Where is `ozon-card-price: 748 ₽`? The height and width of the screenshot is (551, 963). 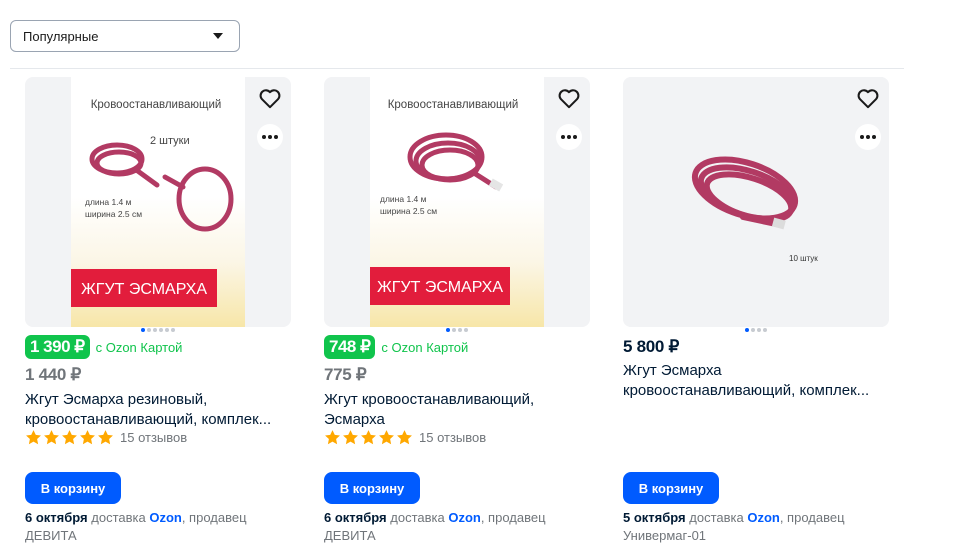 ozon-card-price: 748 ₽ is located at coordinates (350, 347).